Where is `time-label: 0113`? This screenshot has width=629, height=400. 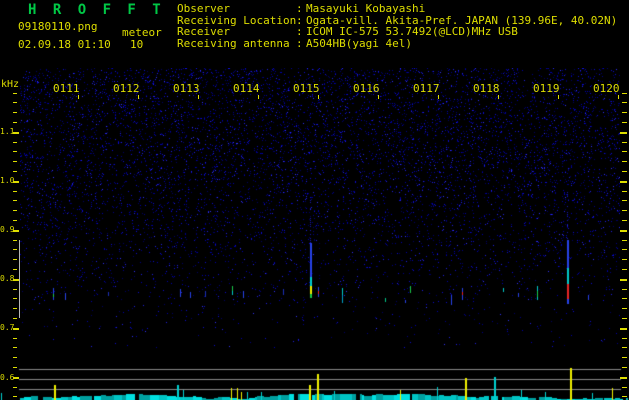
time-label: 0113 is located at coordinates (186, 88).